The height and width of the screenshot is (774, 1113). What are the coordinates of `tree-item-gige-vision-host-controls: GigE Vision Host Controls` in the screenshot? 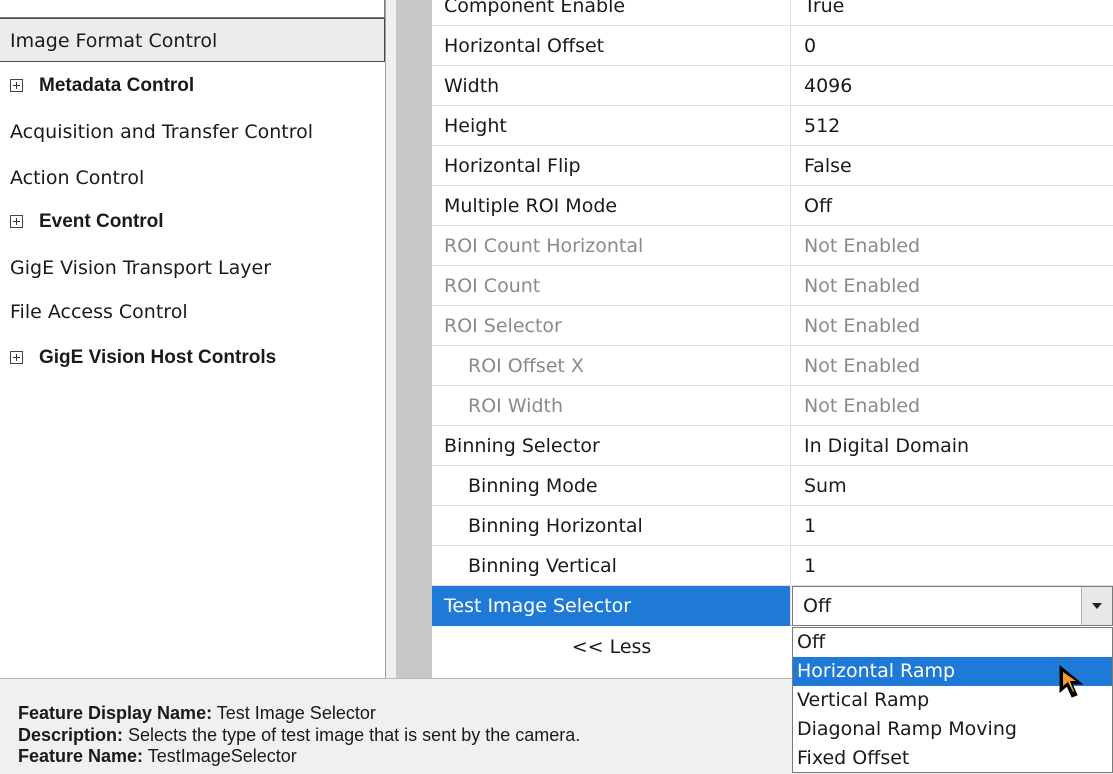 It's located at (192, 358).